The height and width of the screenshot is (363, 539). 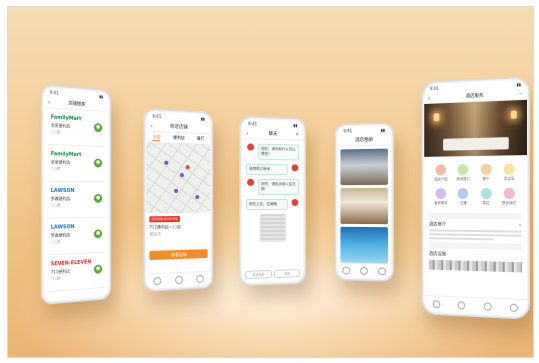 What do you see at coordinates (485, 203) in the screenshot?
I see `service-label: 周边` at bounding box center [485, 203].